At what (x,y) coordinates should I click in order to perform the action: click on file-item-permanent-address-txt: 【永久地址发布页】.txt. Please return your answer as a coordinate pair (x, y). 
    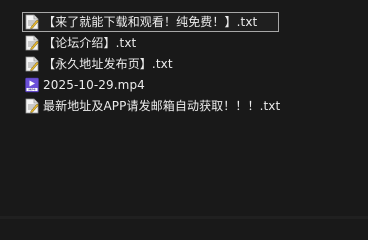
    Looking at the image, I should click on (192, 64).